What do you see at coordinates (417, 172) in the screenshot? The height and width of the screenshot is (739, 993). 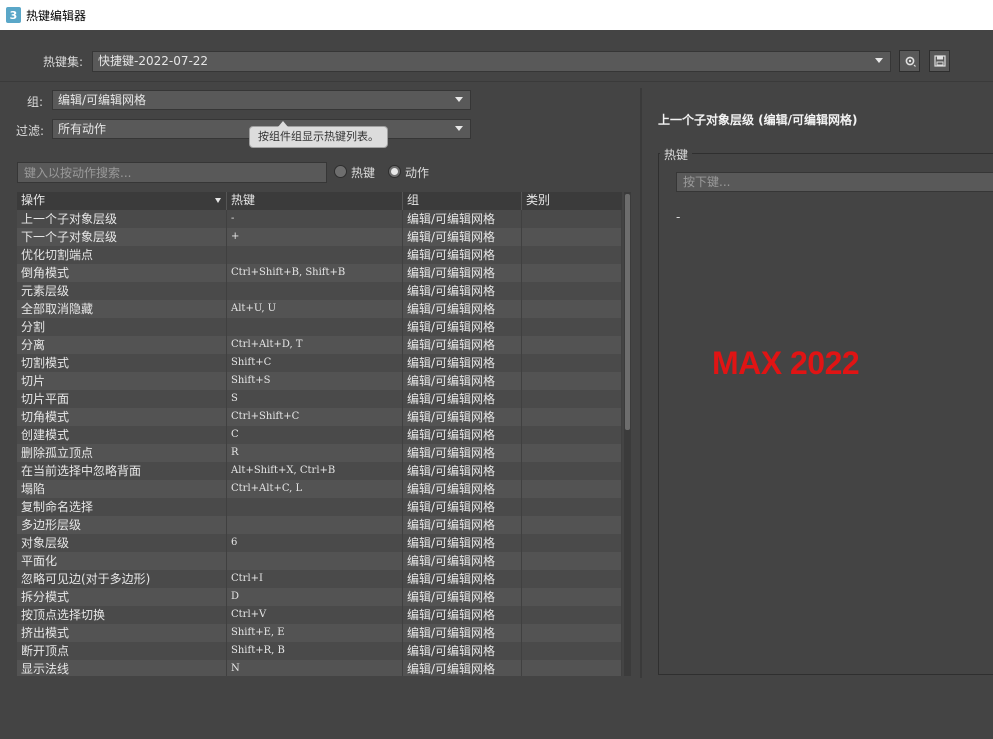 I see `radio-action-label: 动作` at bounding box center [417, 172].